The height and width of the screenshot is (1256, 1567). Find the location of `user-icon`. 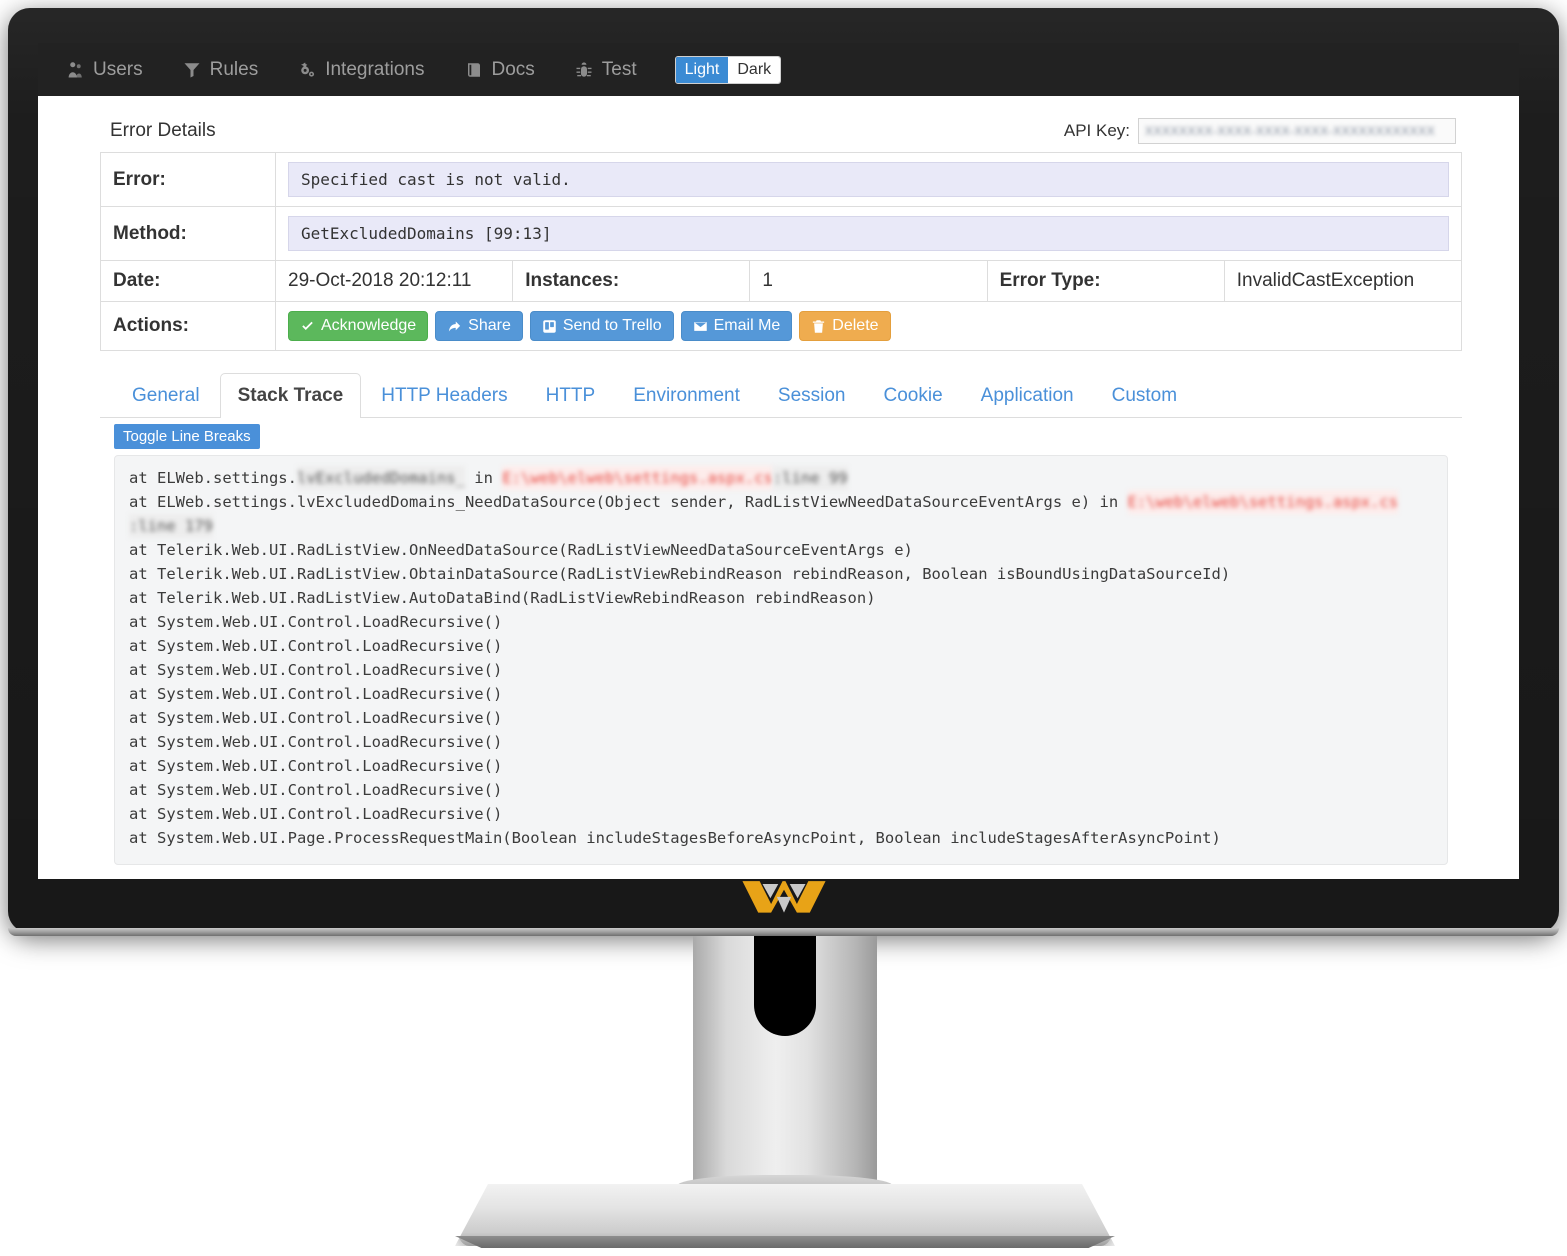

user-icon is located at coordinates (75, 70).